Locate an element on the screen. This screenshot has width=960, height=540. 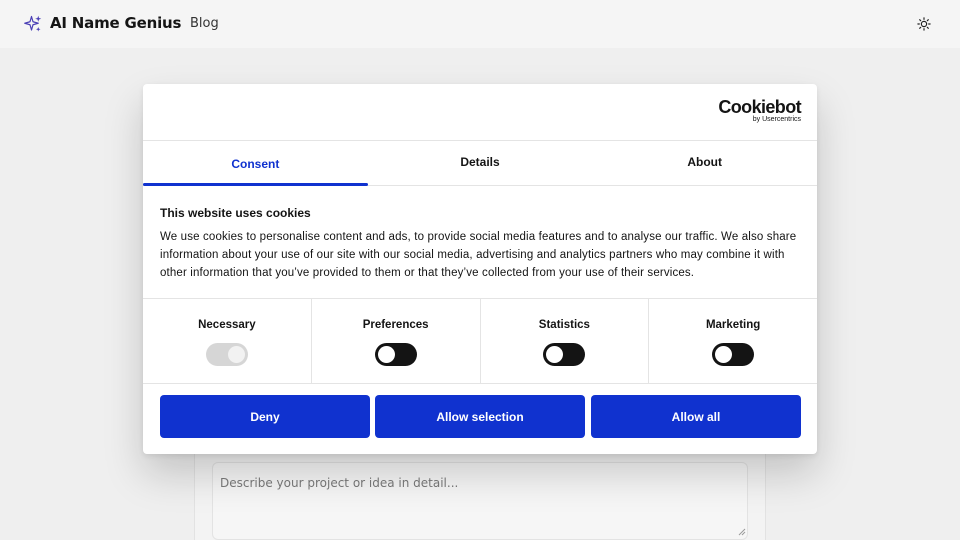
sparkle-icon is located at coordinates (33, 24).